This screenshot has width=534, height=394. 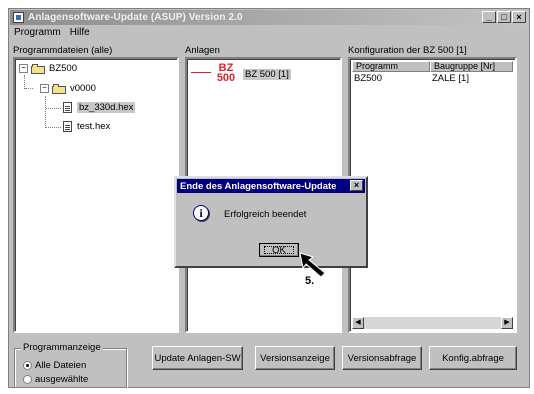 What do you see at coordinates (201, 72) in the screenshot?
I see `logo-line` at bounding box center [201, 72].